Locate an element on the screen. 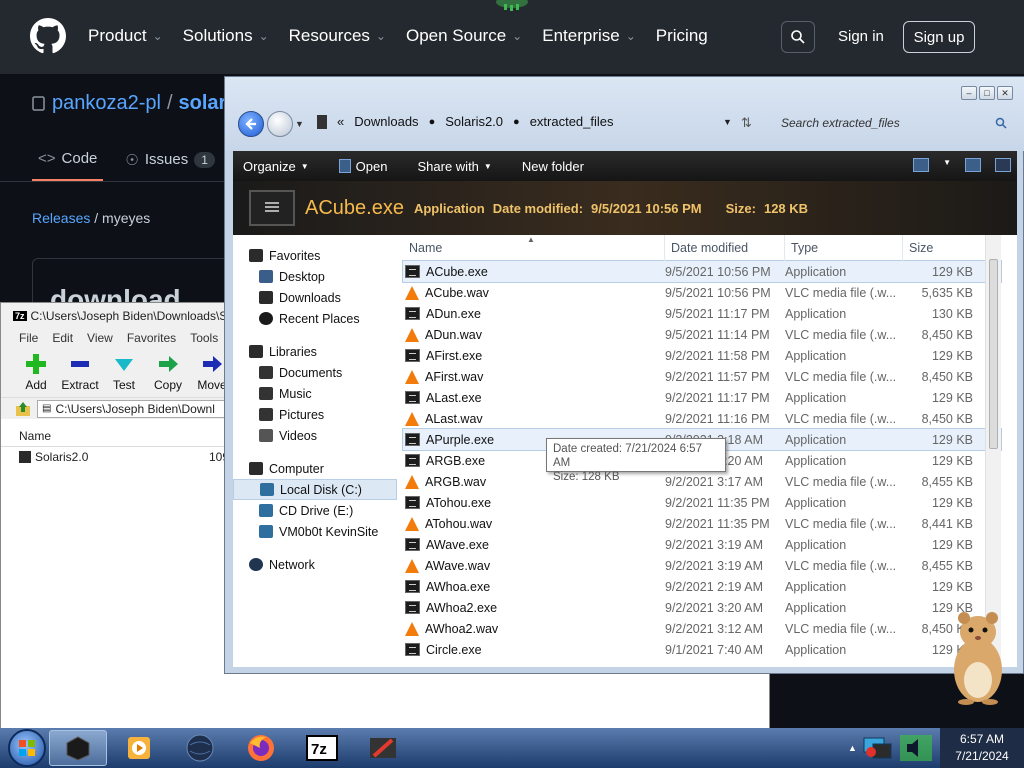 Image resolution: width=1024 pixels, height=768 pixels. nav-product: Product ⌄ is located at coordinates (125, 36).